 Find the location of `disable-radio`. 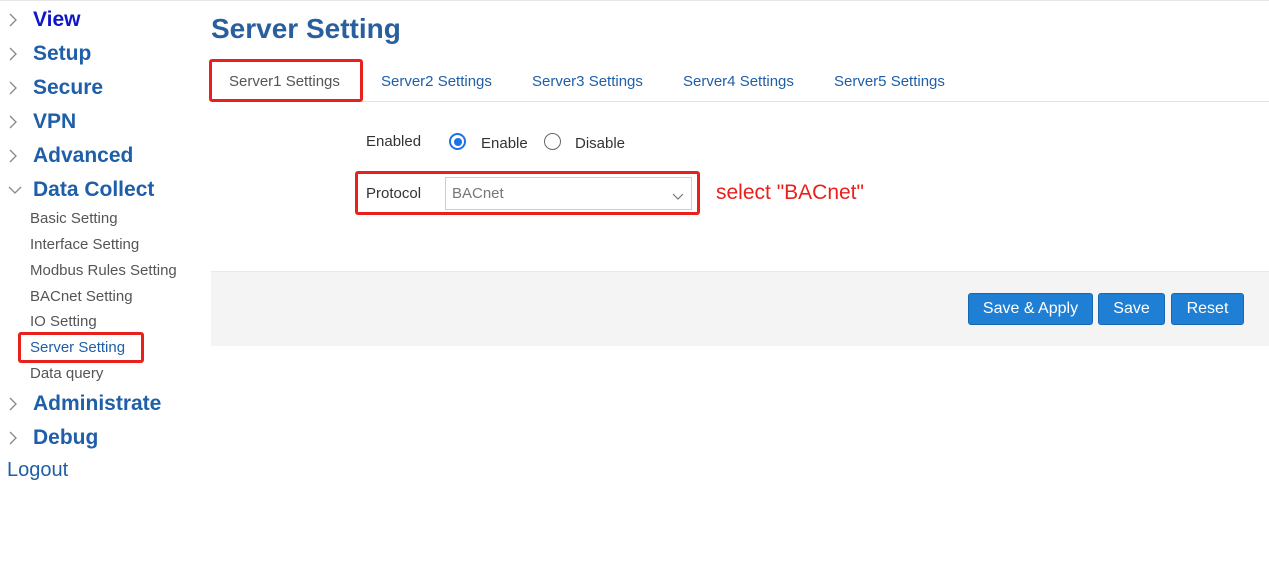

disable-radio is located at coordinates (552, 141).